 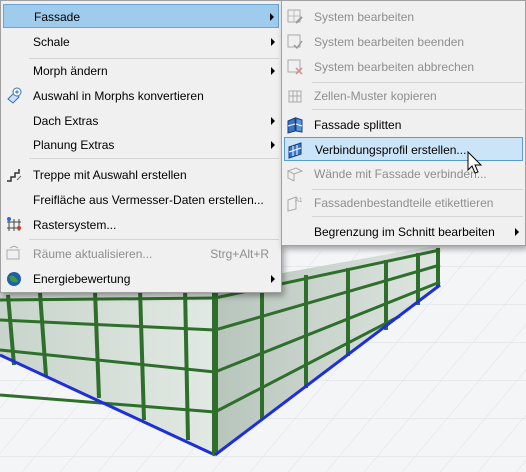 I want to click on label-components-icon: A1, so click(x=295, y=203).